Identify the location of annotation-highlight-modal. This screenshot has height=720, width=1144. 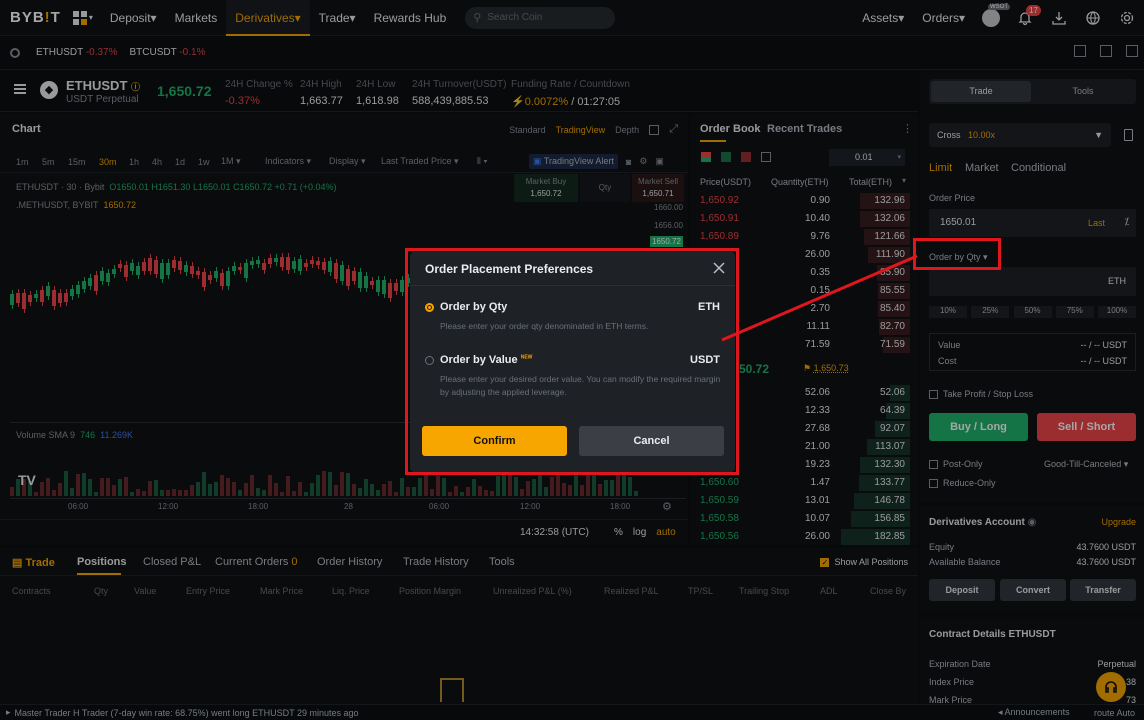
(572, 361).